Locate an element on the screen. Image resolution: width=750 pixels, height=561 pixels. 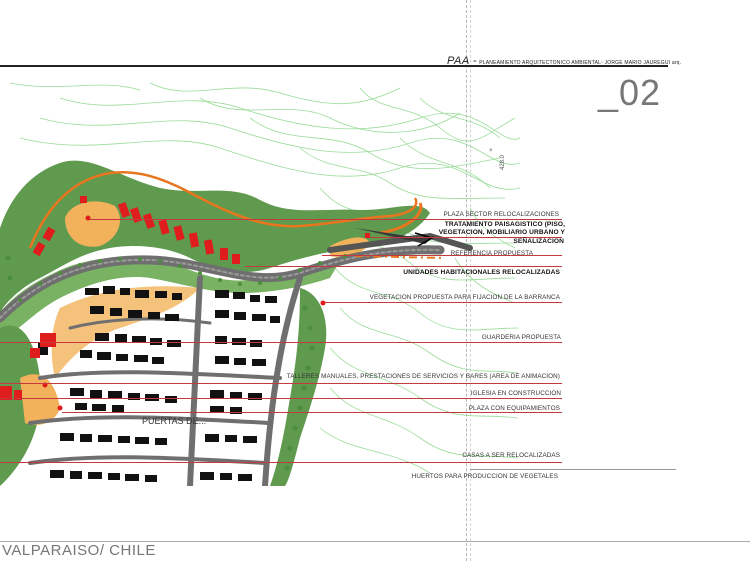
elevation-label: 428.0 is located at coordinates (503, 162).